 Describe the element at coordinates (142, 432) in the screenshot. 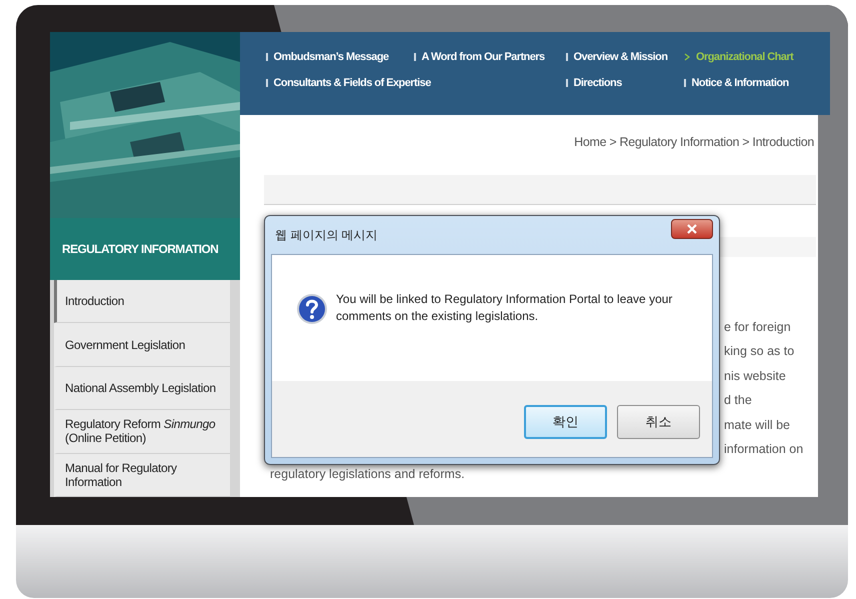

I see `sidebar-item: Regulatory Reform Sinmungo (Online Petition)` at that location.